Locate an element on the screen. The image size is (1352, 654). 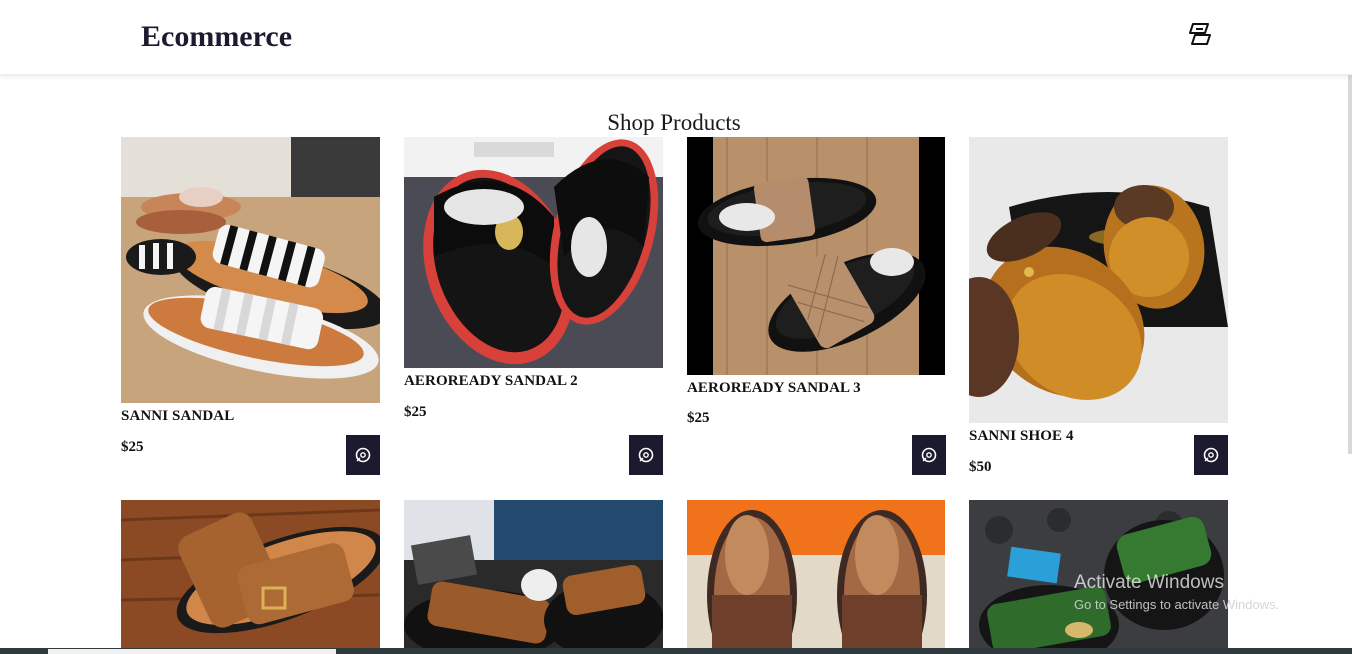
cart-icon is located at coordinates (1200, 34).